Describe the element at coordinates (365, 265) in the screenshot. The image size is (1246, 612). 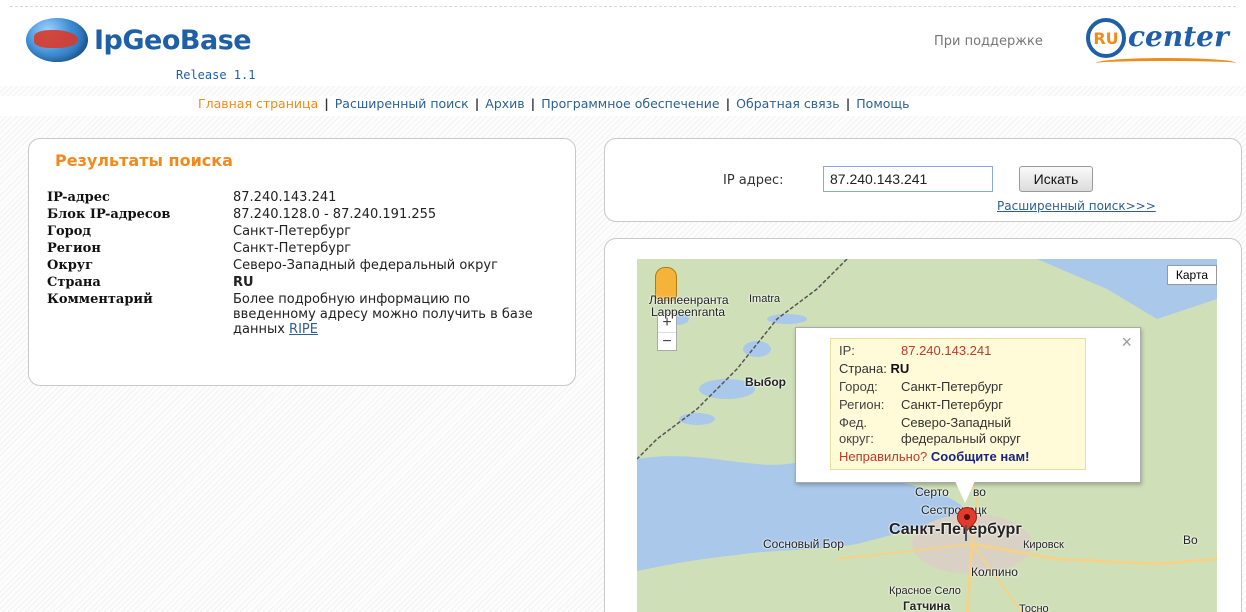
I see `row-value: Северо-Западный федеральный округ` at that location.